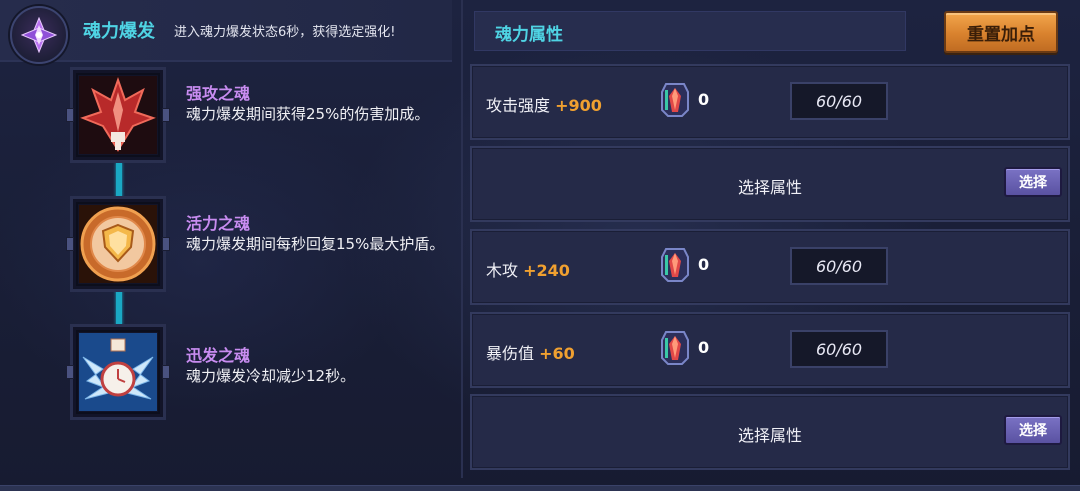 Image resolution: width=1080 pixels, height=491 pixels. What do you see at coordinates (770, 267) in the screenshot?
I see `attribute-slot: 木攻 +240 0 60/60` at bounding box center [770, 267].